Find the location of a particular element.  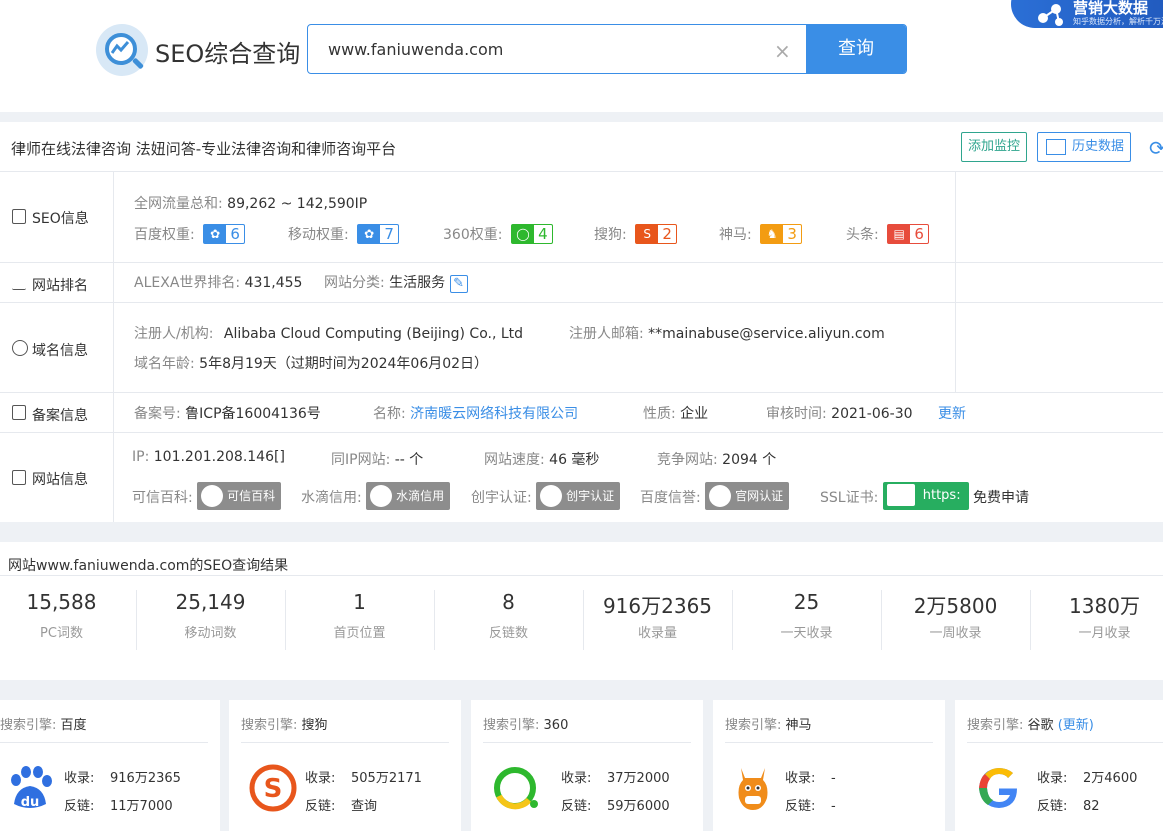

icp-number-label: 备案号: is located at coordinates (157, 414).